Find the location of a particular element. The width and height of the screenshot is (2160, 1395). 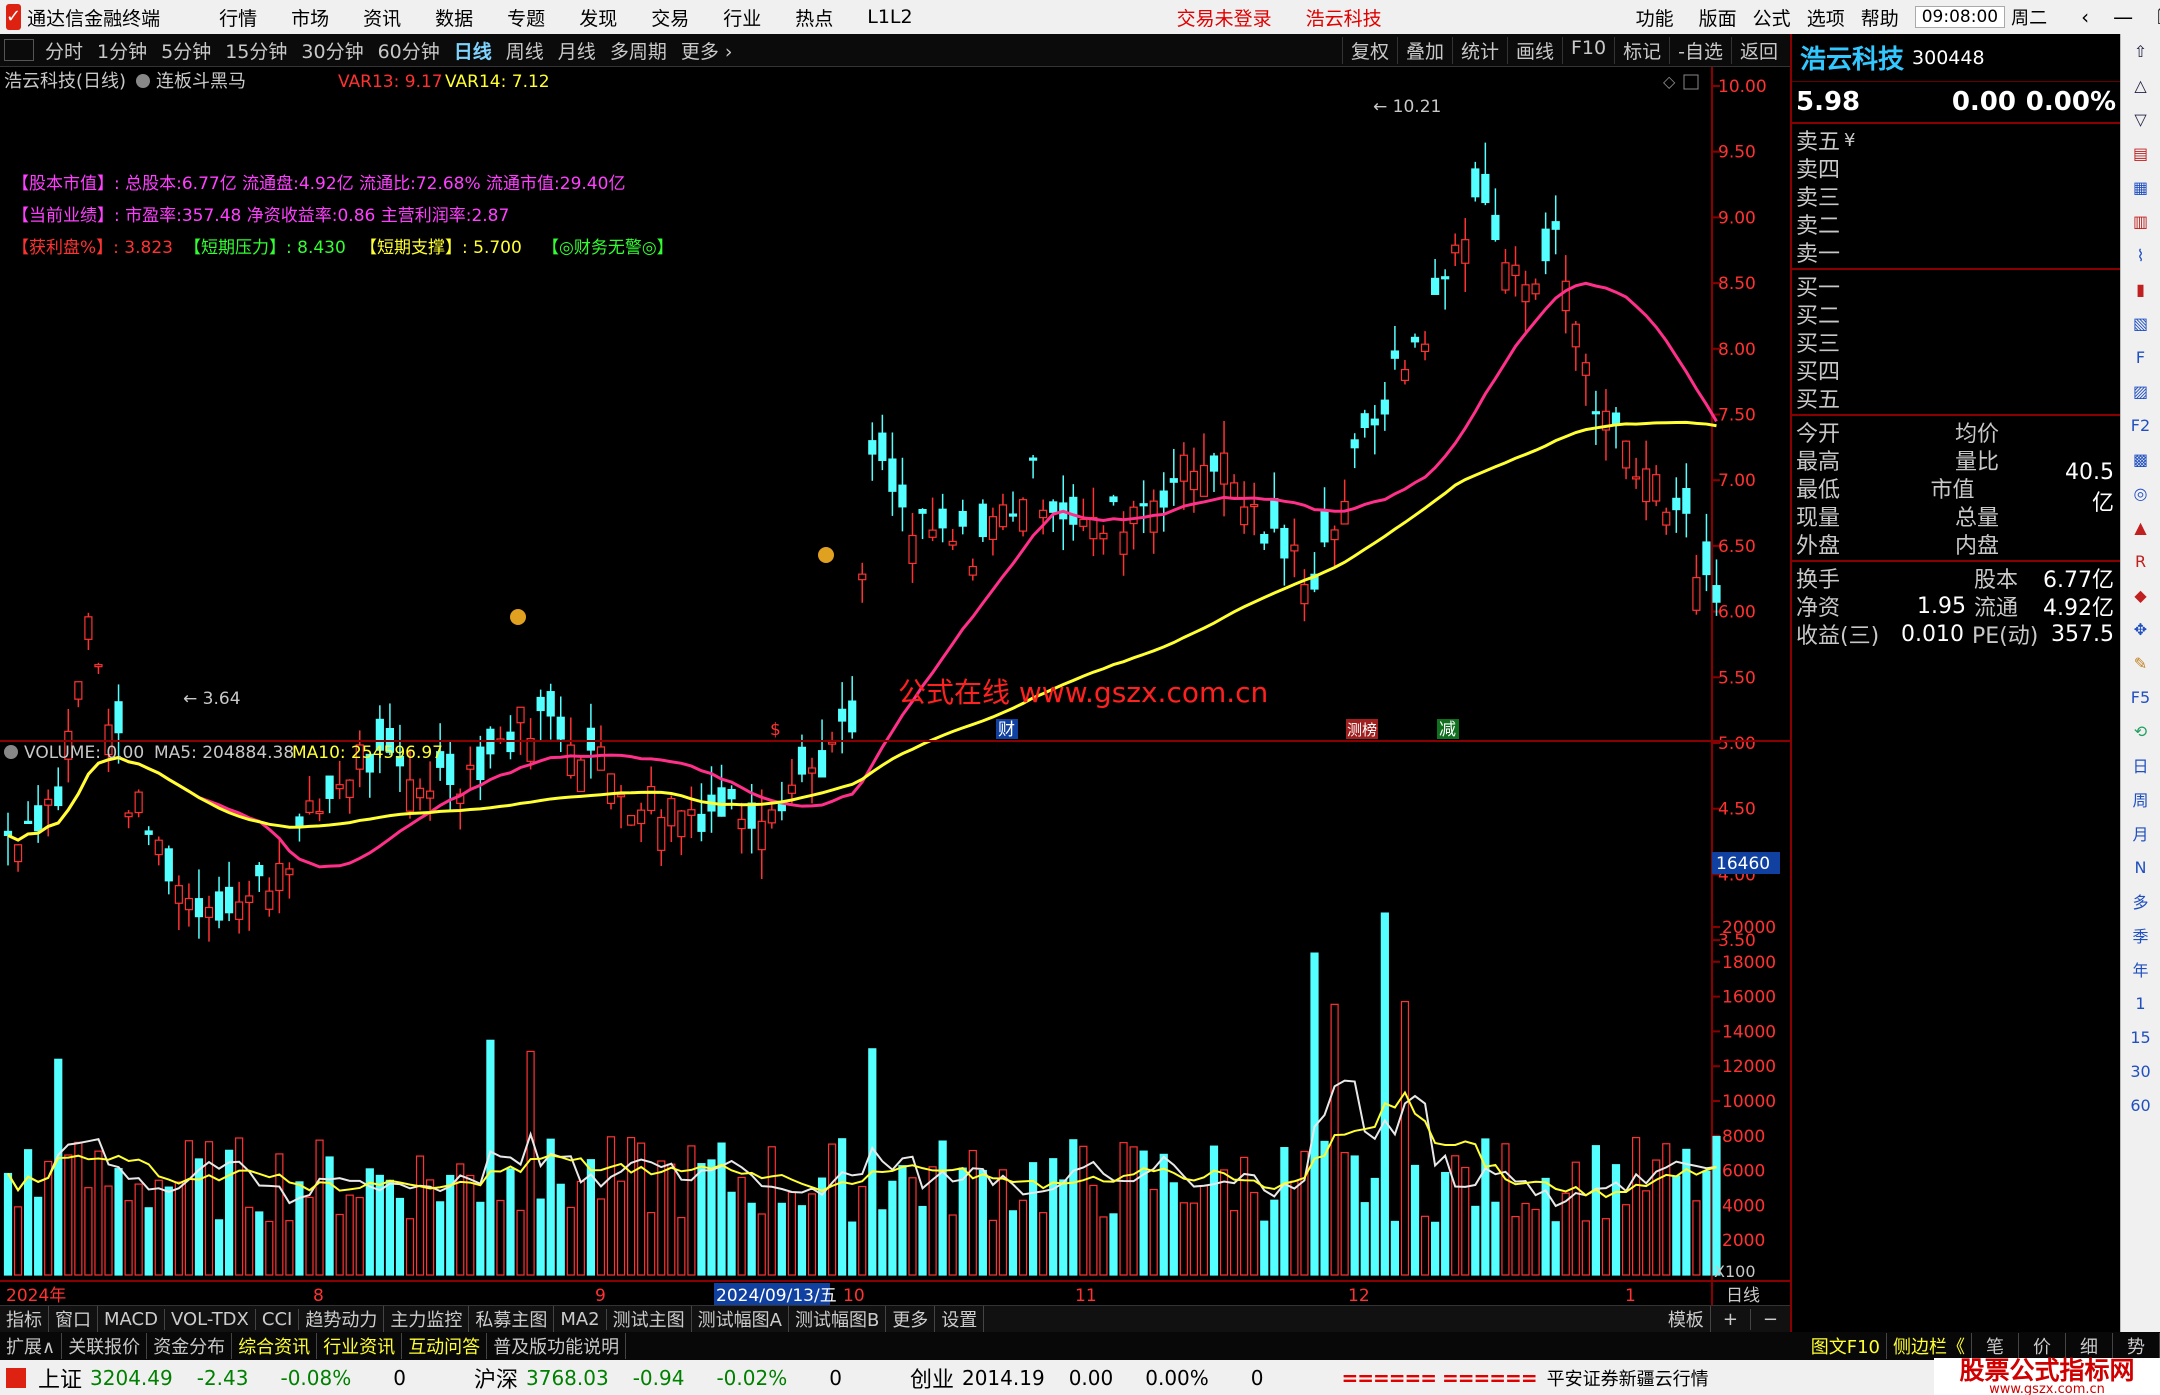

tab-ceshi-futu-b: 测试幅图B is located at coordinates (838, 1319).